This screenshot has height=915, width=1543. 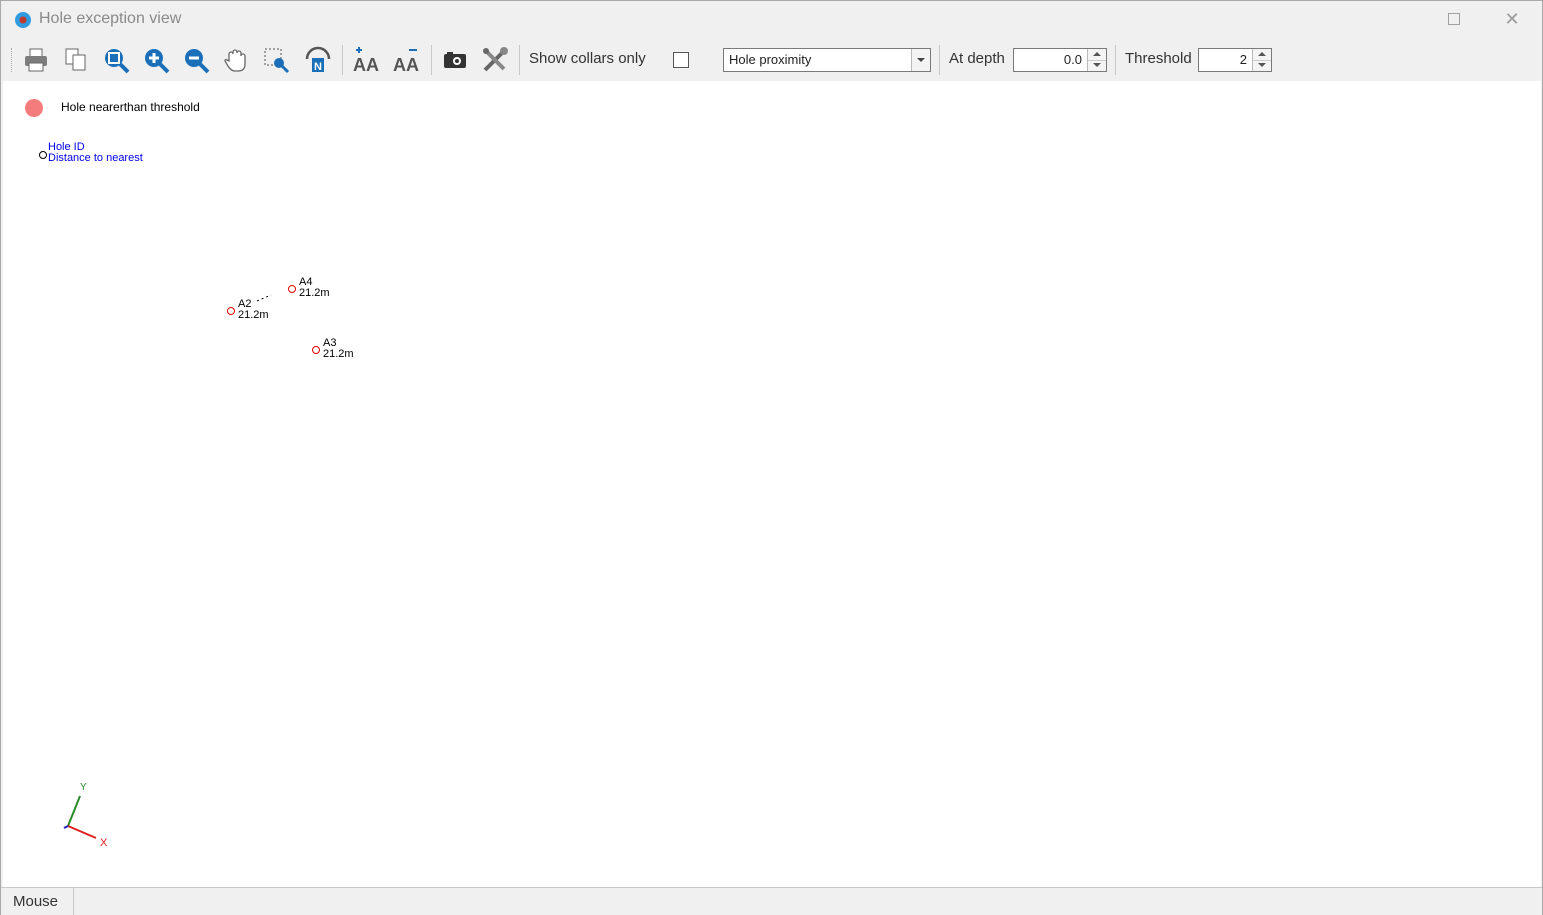 What do you see at coordinates (771, 901) in the screenshot?
I see `status-bar: Mouse` at bounding box center [771, 901].